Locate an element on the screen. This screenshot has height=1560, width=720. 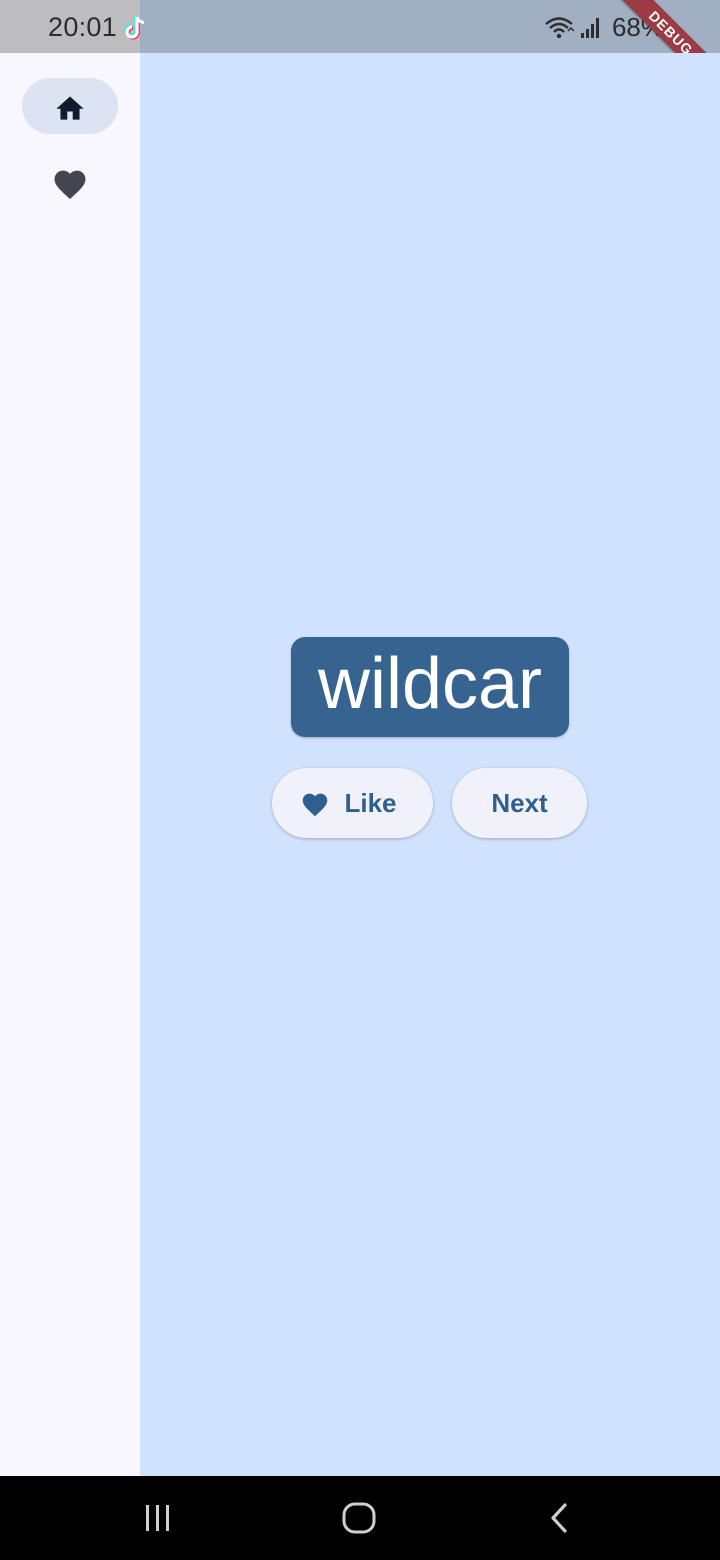
back-chevron-icon is located at coordinates (559, 1518).